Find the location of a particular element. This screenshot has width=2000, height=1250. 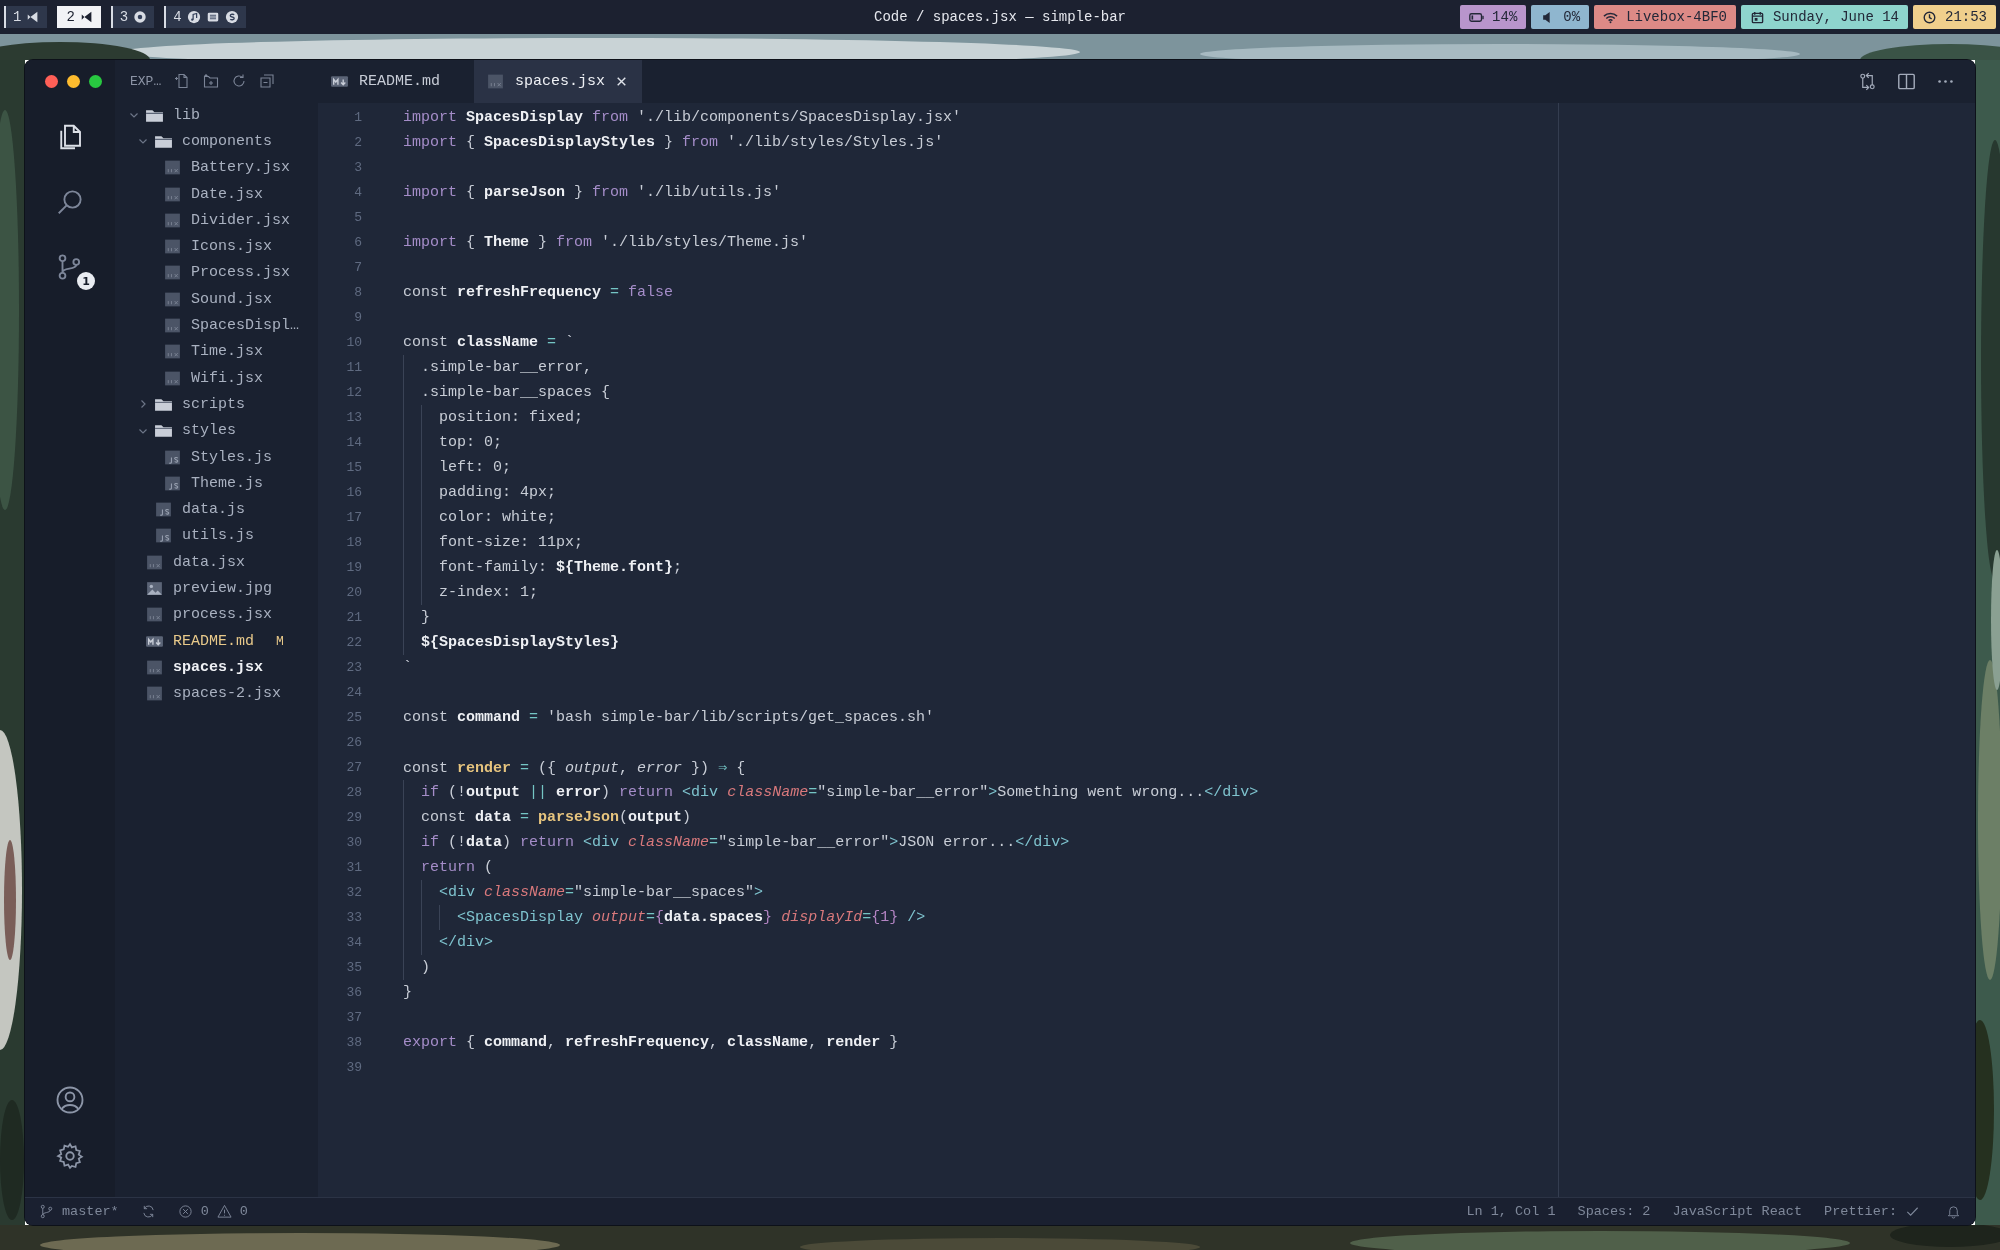

folder-item: components is located at coordinates (193, 141).